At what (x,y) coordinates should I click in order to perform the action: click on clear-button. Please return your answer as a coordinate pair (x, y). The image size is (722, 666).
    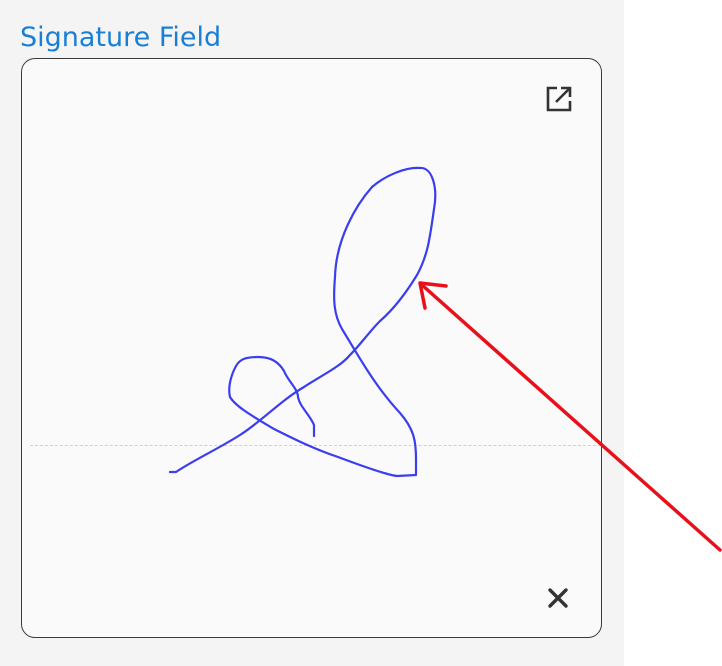
    Looking at the image, I should click on (558, 598).